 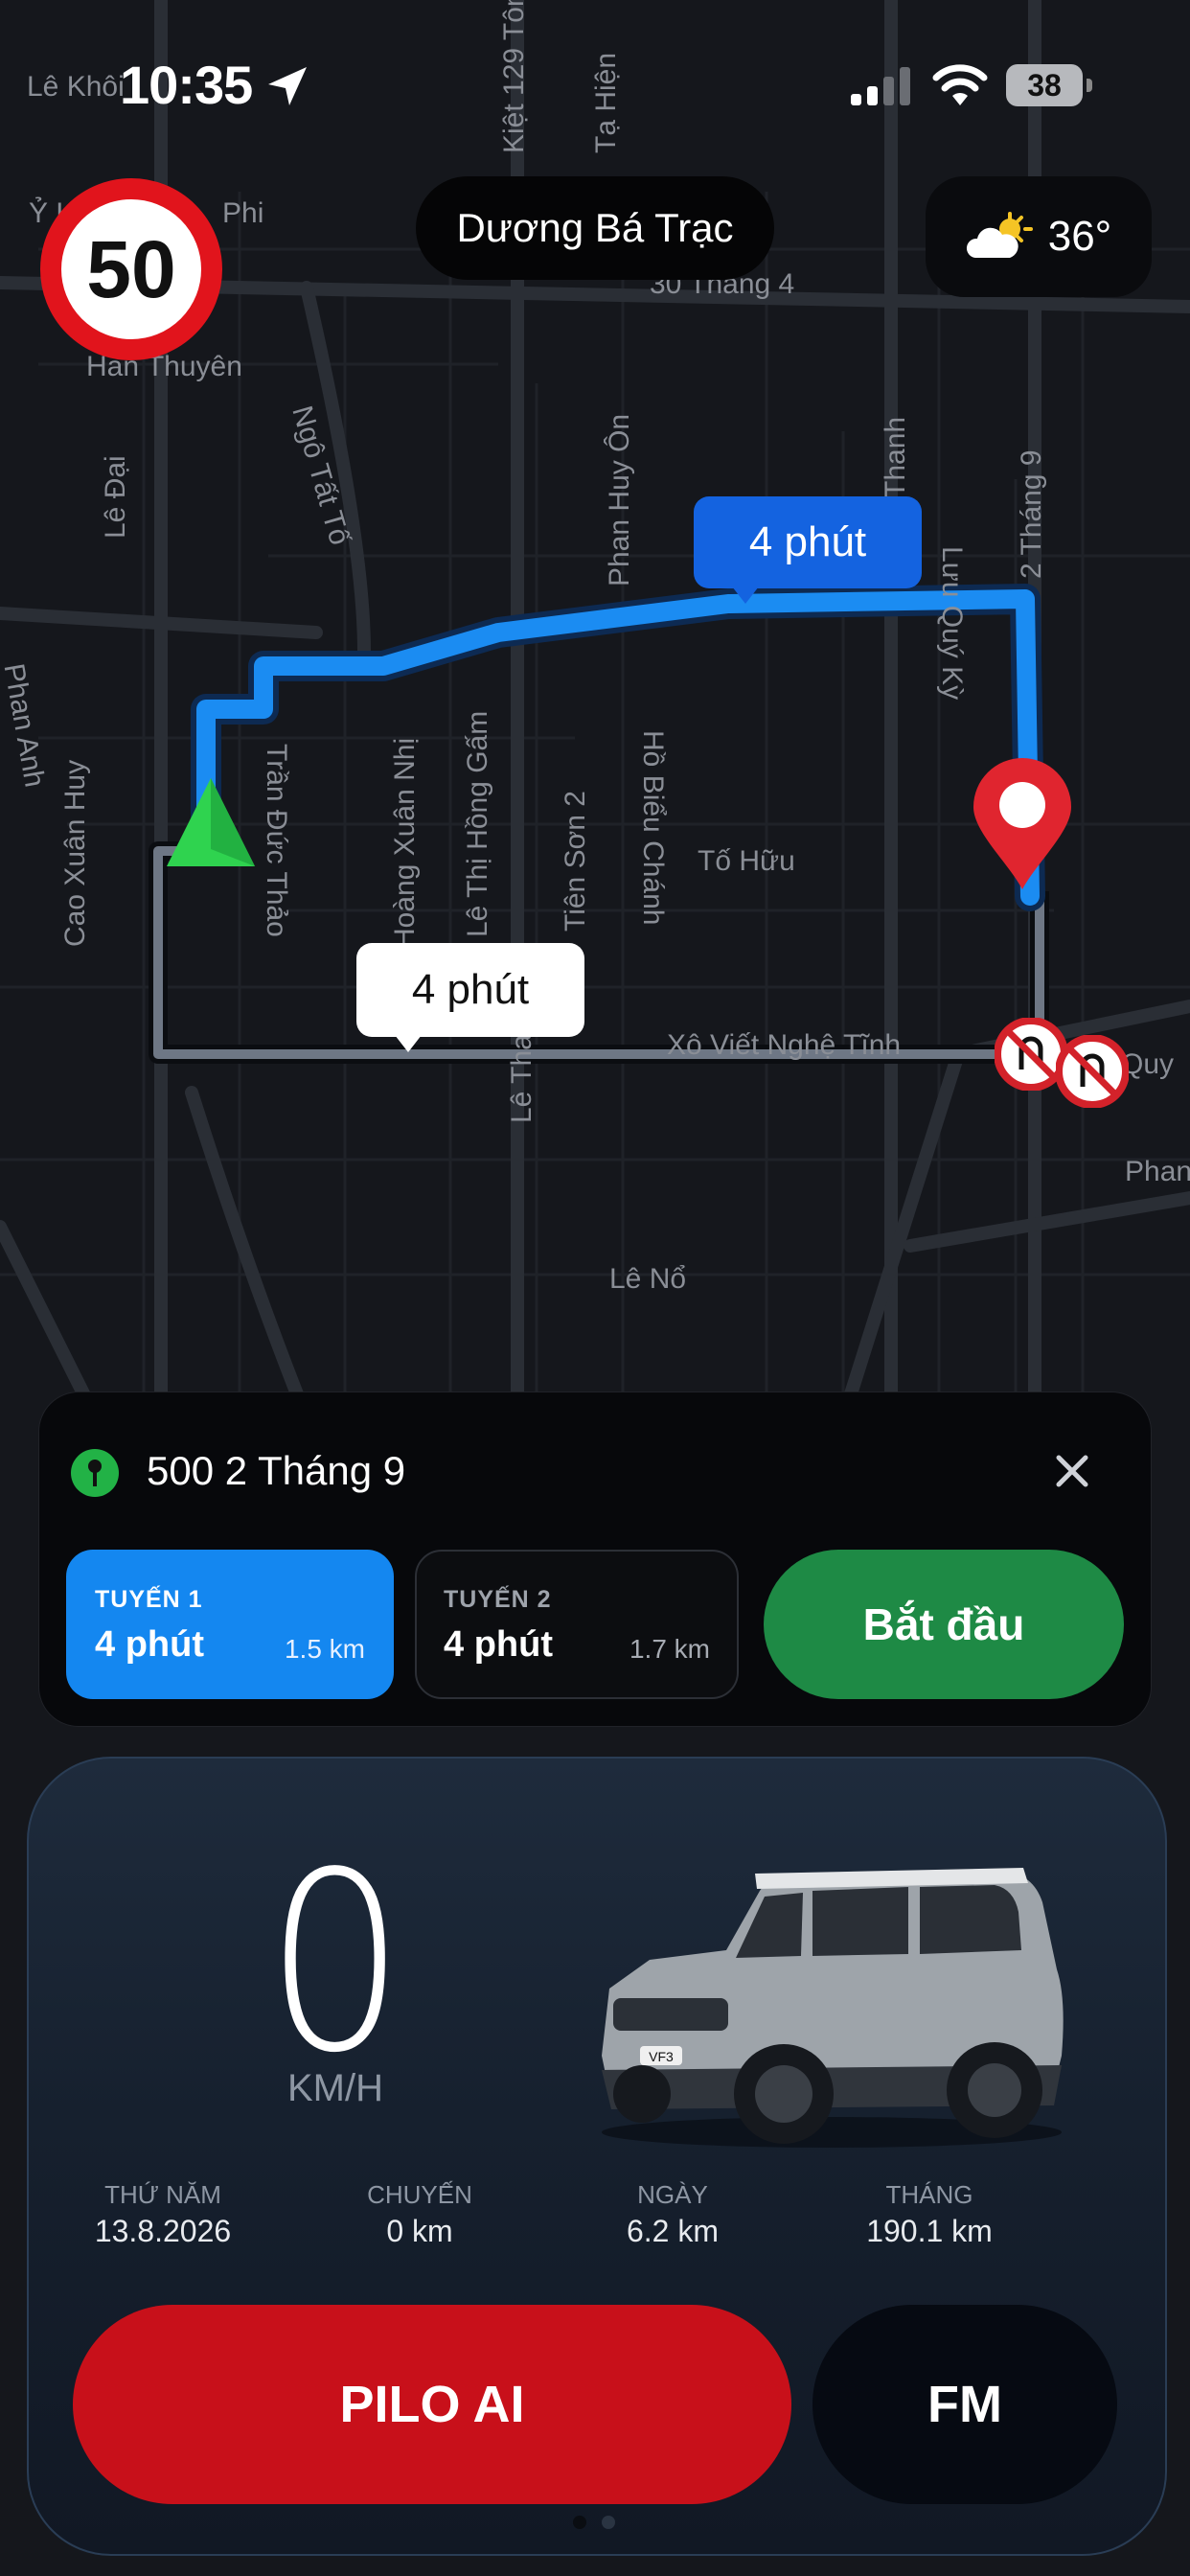 I want to click on route-1-time-bubble: 4 phút, so click(x=808, y=550).